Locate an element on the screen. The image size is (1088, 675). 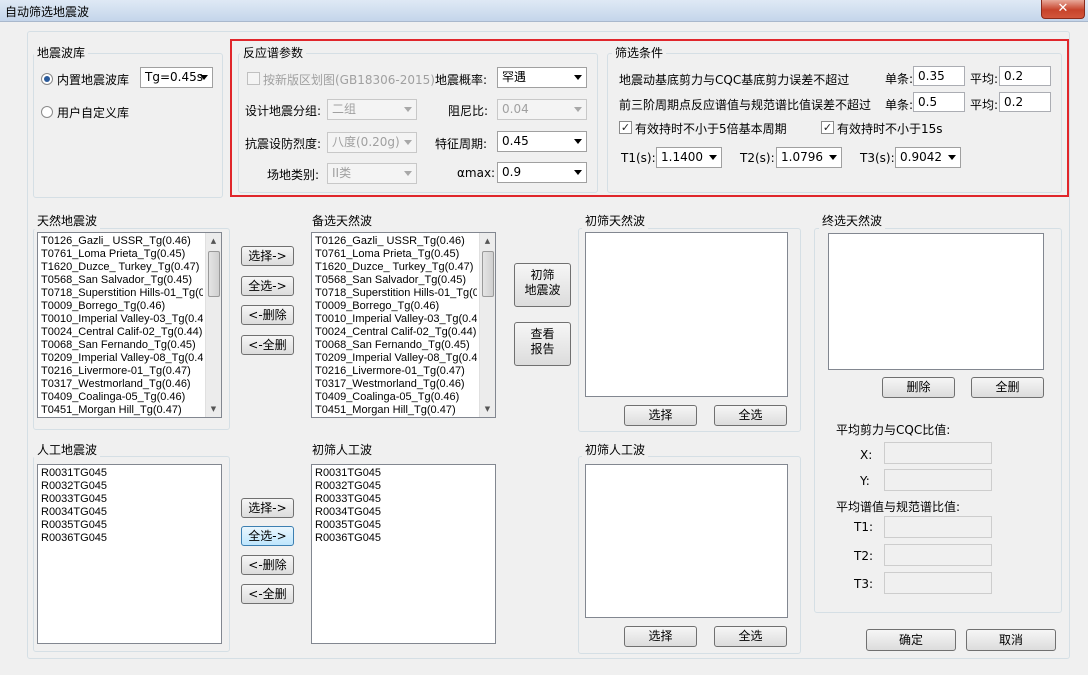
delete-artificial-button: <-删除 is located at coordinates (267, 565).